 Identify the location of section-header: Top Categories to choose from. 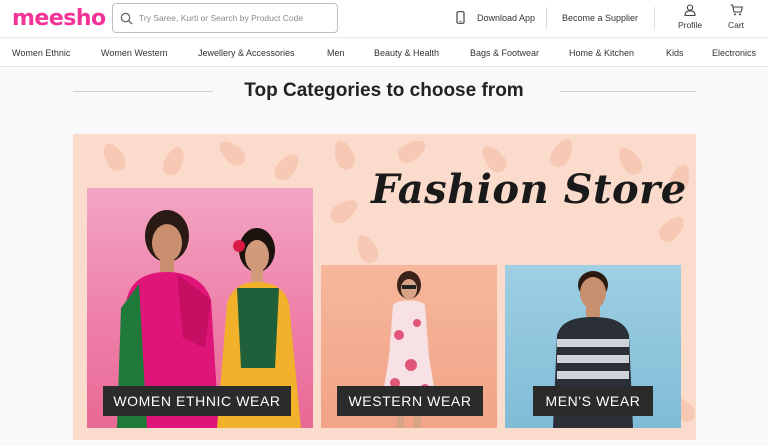
(384, 92).